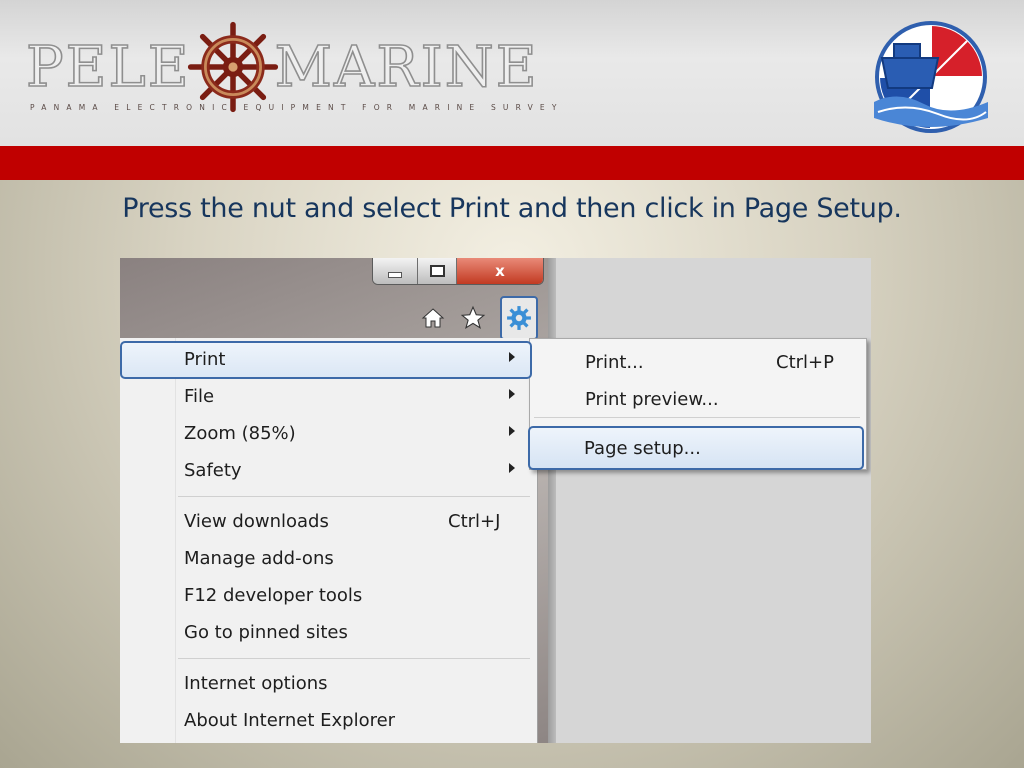  I want to click on menu-item-shortcut: Ctrl+J, so click(474, 521).